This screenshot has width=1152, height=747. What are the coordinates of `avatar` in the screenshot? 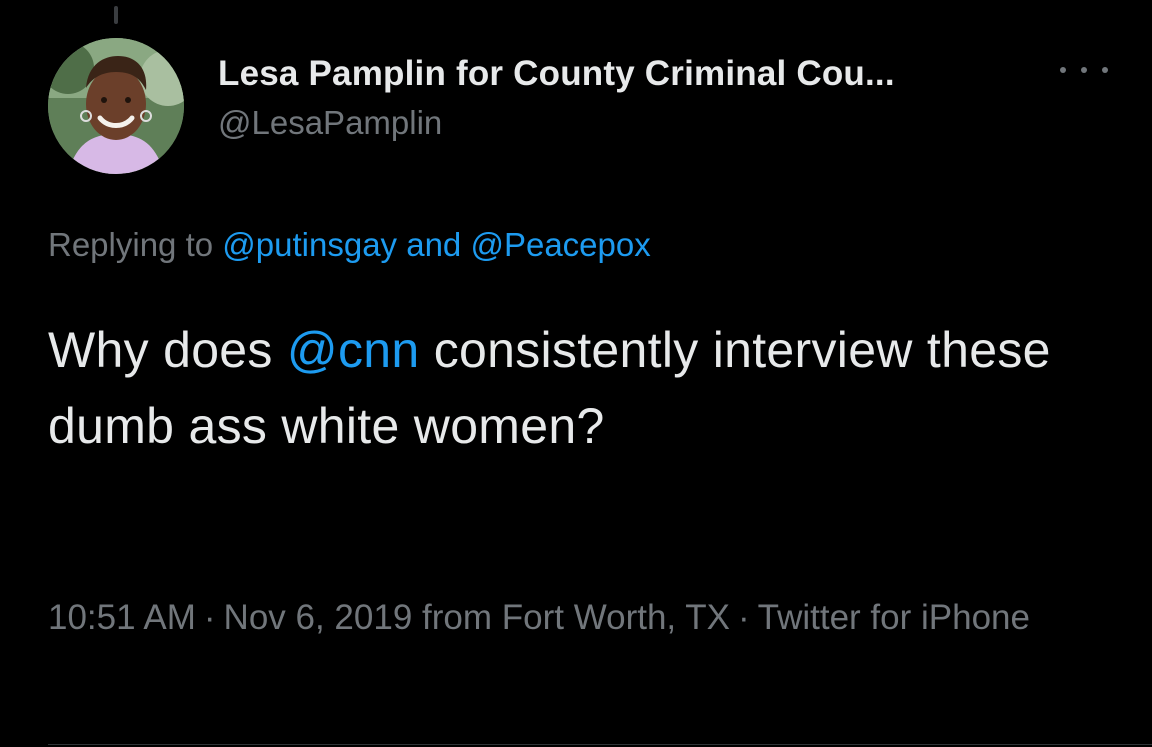 It's located at (116, 106).